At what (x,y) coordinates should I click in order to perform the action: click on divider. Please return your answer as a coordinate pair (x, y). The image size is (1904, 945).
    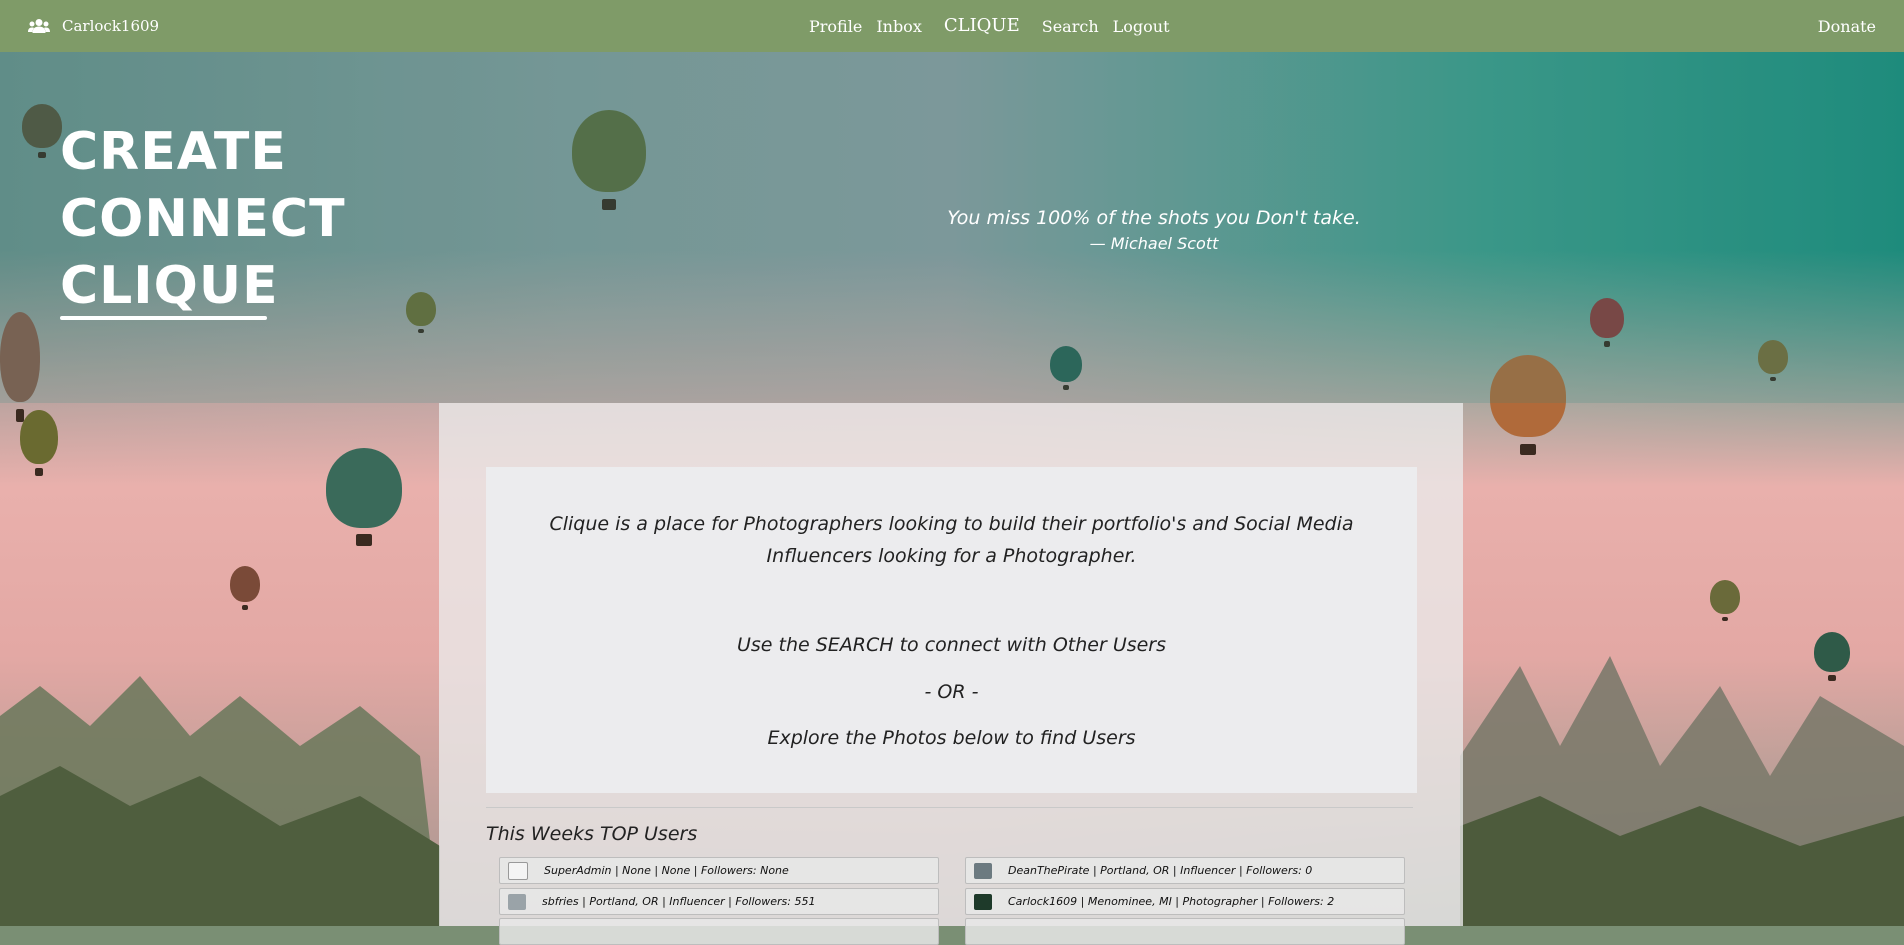
    Looking at the image, I should click on (949, 807).